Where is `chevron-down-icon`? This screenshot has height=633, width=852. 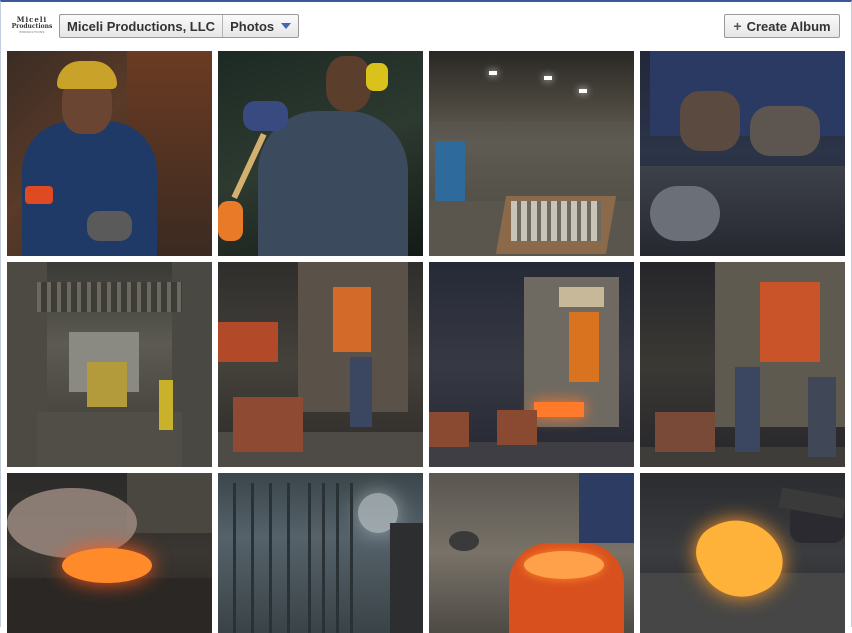
chevron-down-icon is located at coordinates (286, 26).